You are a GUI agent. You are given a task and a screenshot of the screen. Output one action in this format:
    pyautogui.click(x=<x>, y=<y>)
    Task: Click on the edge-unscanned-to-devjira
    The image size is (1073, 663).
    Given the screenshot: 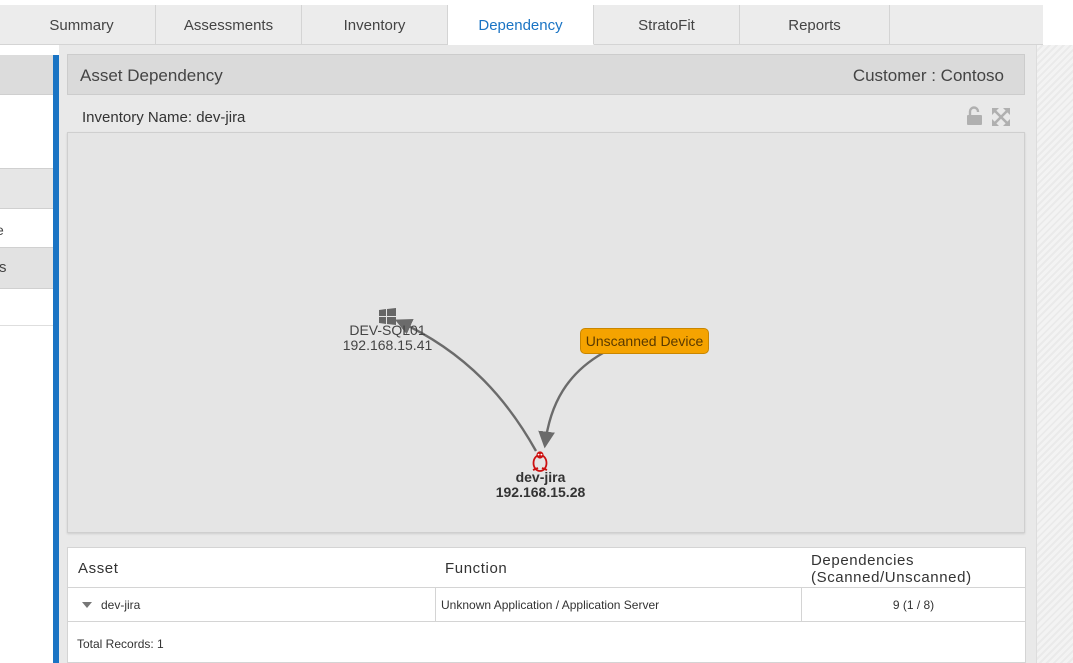 What is the action you would take?
    pyautogui.click(x=571, y=400)
    